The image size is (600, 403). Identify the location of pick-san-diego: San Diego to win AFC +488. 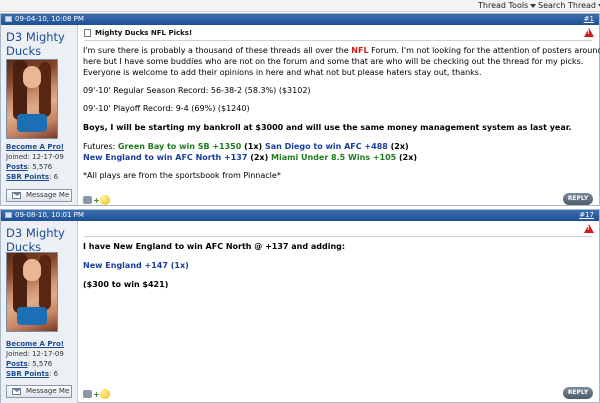
(326, 146).